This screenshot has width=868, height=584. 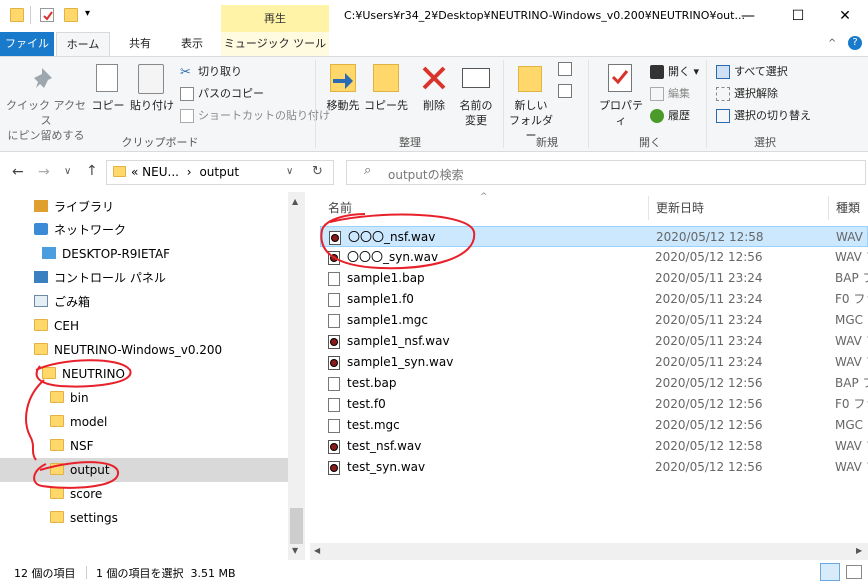 I want to click on nav-item-recycle-bin: ごみ箱, so click(x=62, y=302).